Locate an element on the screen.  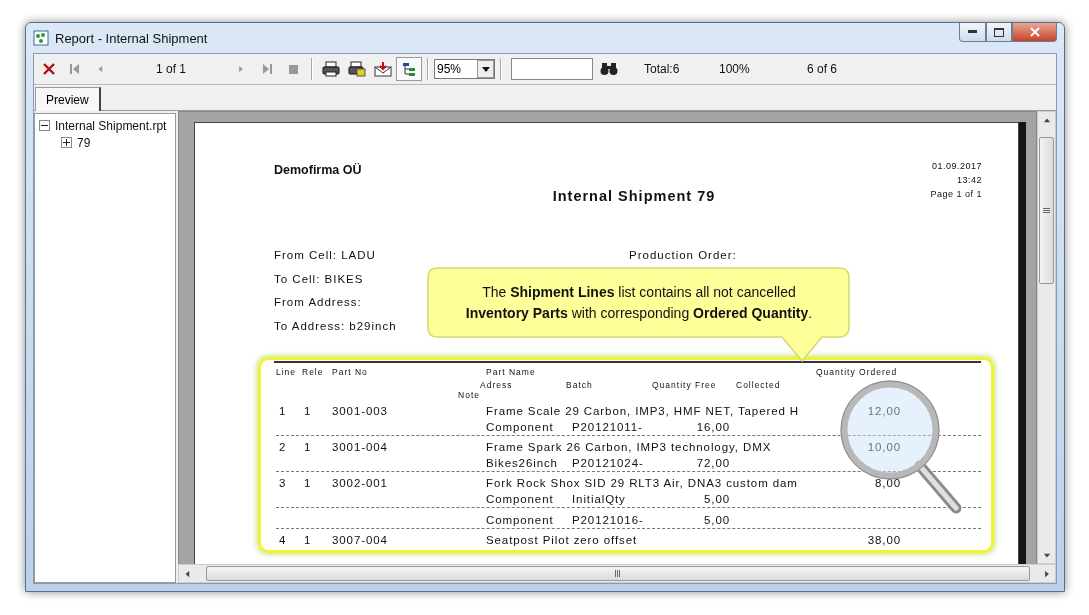
table-cell-text: Bikes26inch is located at coordinates (522, 463).